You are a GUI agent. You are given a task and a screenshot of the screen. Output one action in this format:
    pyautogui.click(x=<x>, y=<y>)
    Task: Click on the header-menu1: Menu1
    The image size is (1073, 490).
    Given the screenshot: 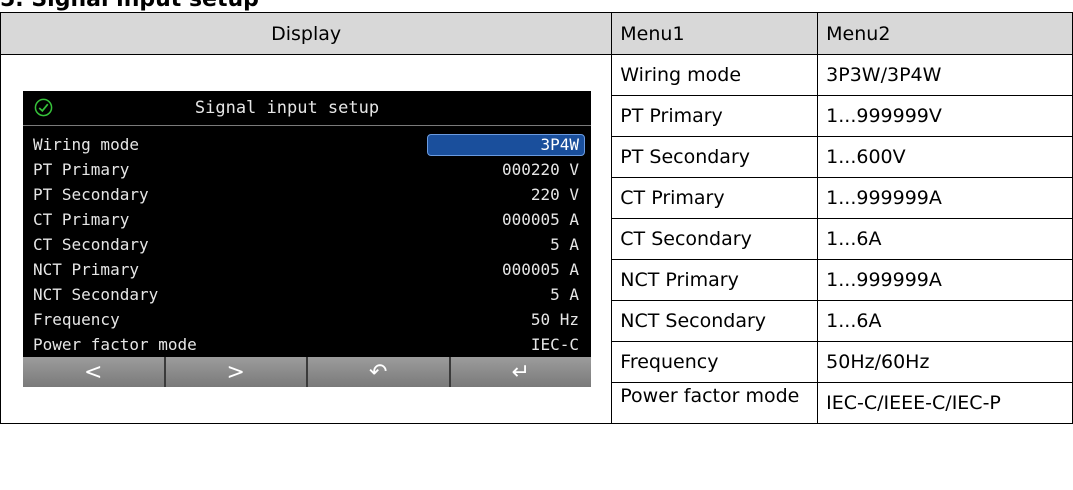 What is the action you would take?
    pyautogui.click(x=715, y=33)
    